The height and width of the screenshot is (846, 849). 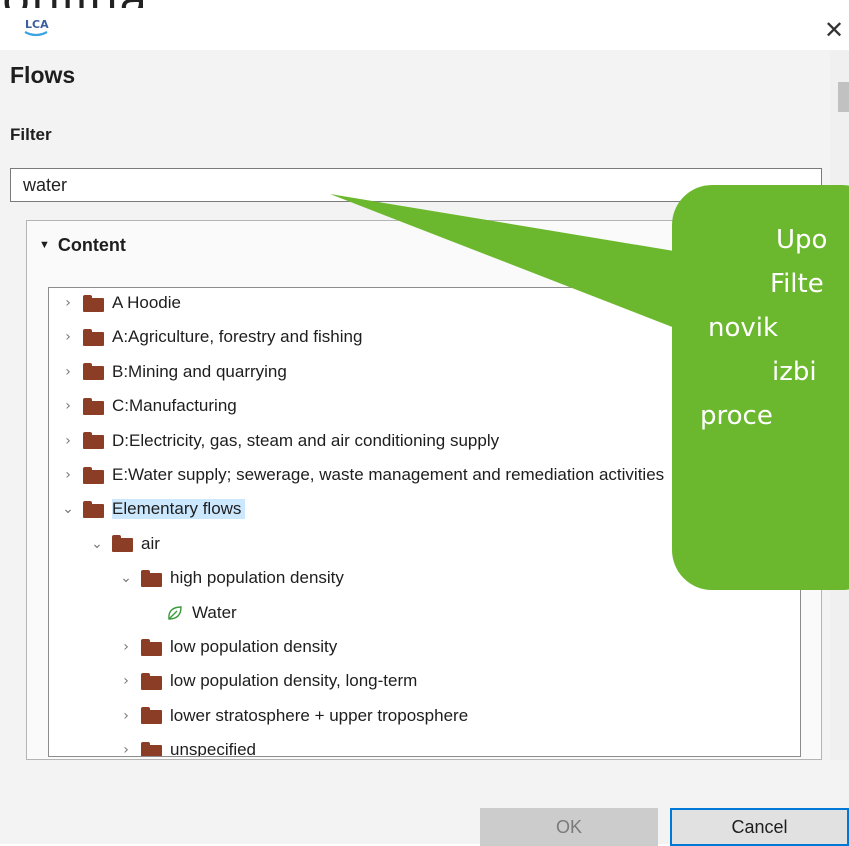 What do you see at coordinates (843, 97) in the screenshot?
I see `scrollbar-thumb` at bounding box center [843, 97].